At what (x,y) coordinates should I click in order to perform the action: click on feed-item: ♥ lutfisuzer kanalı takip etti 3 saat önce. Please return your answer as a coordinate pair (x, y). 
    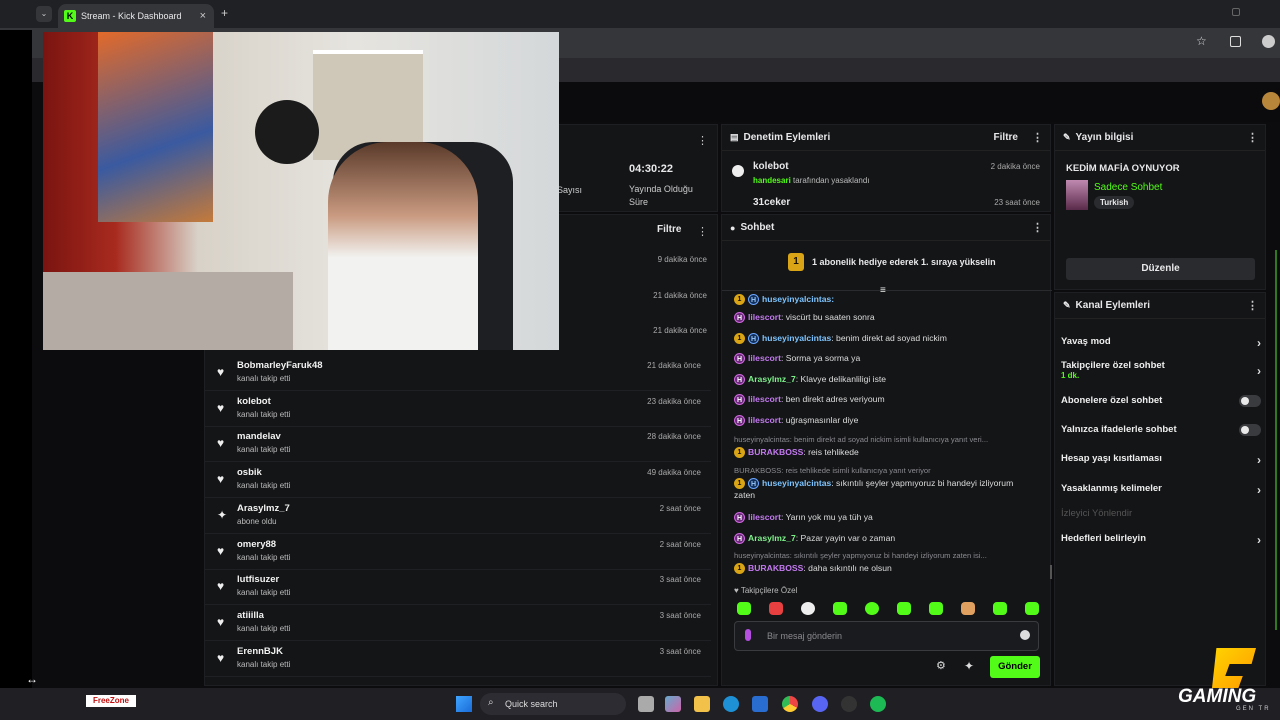
    Looking at the image, I should click on (458, 587).